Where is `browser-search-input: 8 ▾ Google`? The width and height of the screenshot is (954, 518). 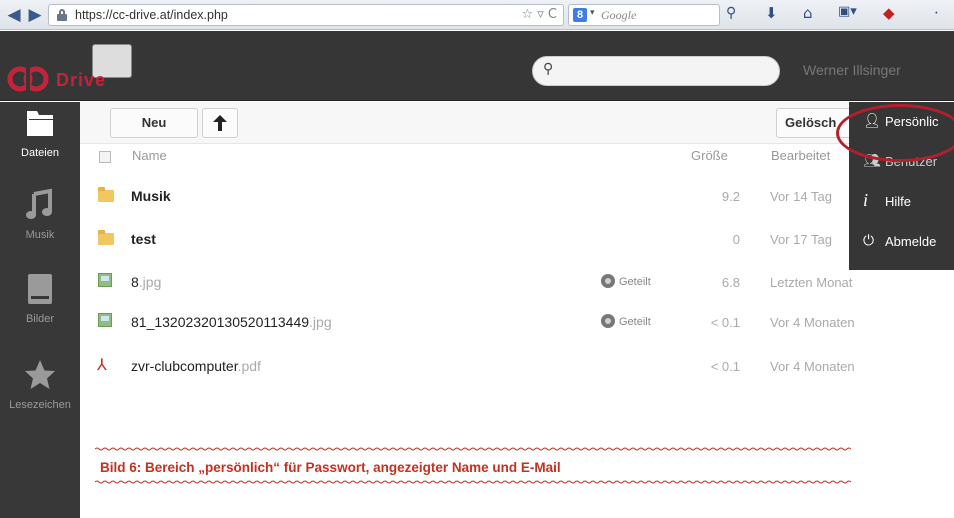
browser-search-input: 8 ▾ Google is located at coordinates (644, 15).